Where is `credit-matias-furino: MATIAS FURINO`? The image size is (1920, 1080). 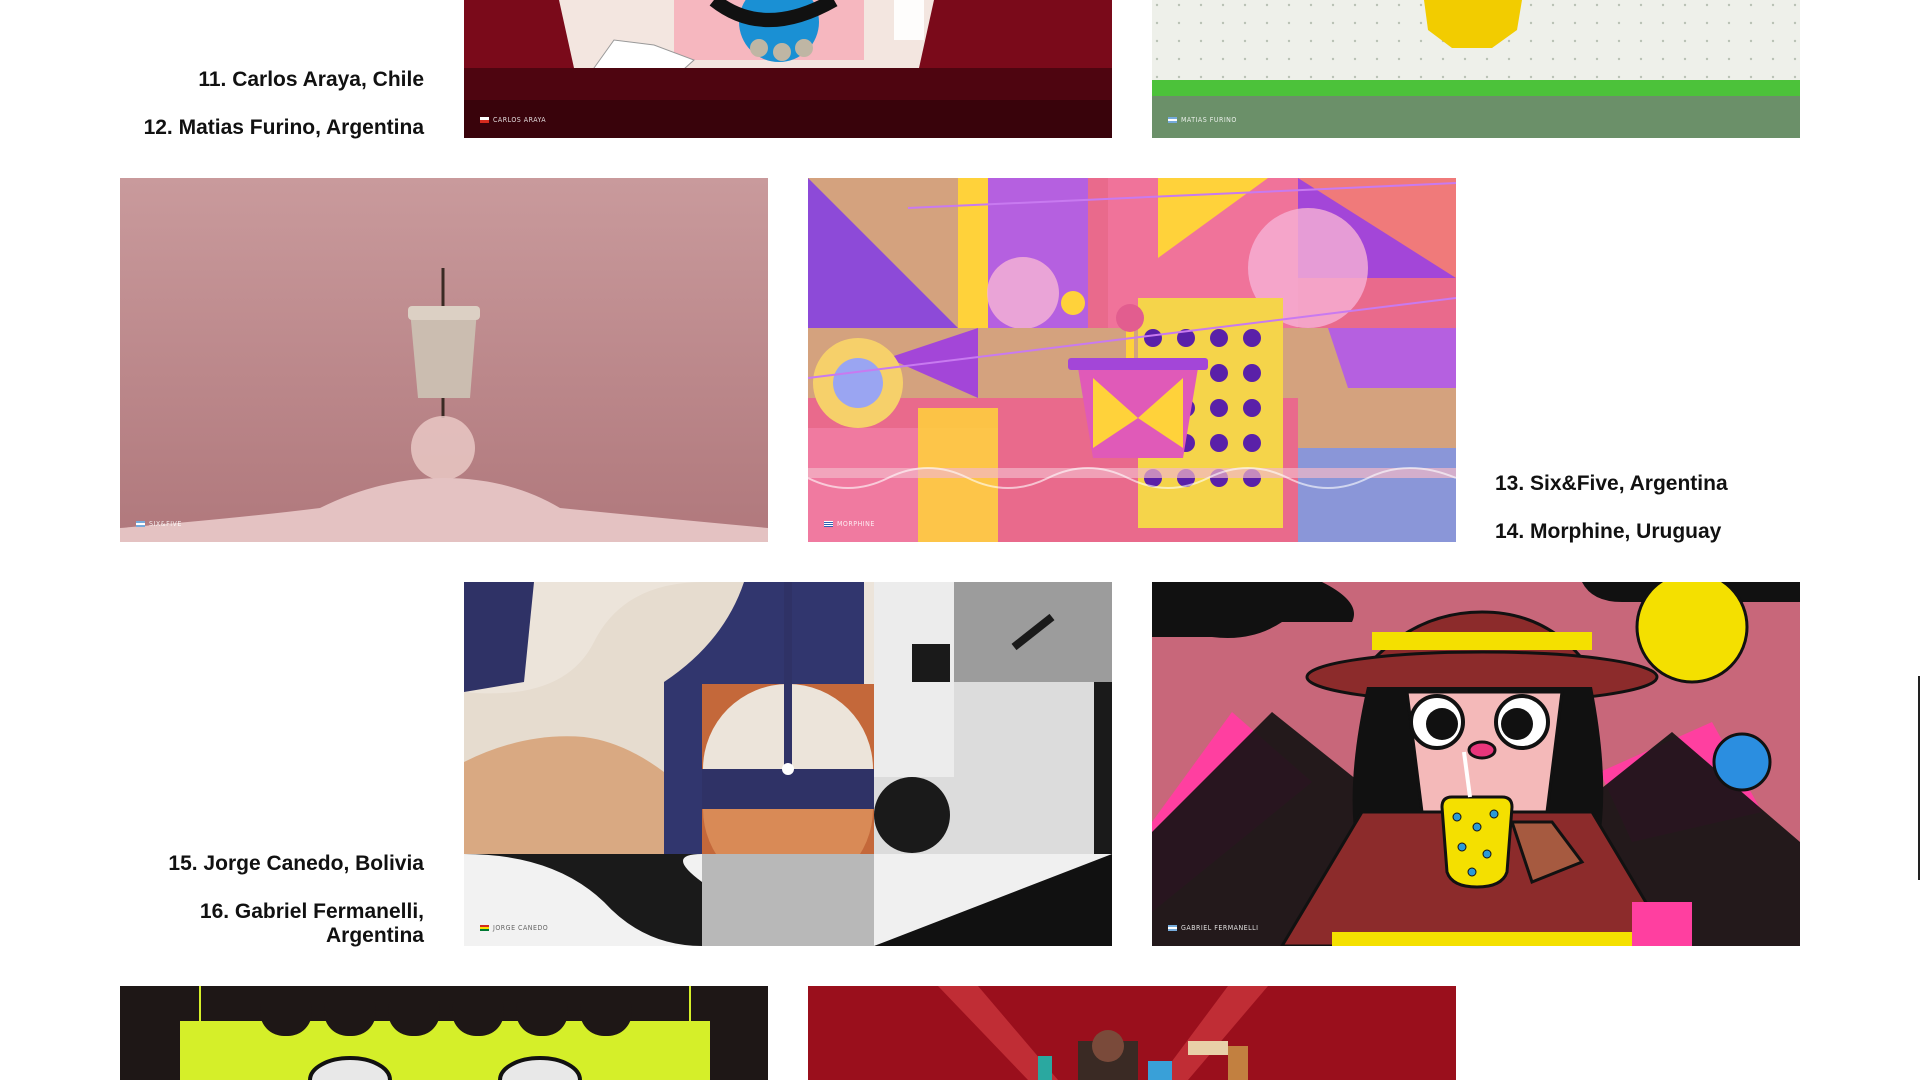
credit-matias-furino: MATIAS FURINO is located at coordinates (1202, 120).